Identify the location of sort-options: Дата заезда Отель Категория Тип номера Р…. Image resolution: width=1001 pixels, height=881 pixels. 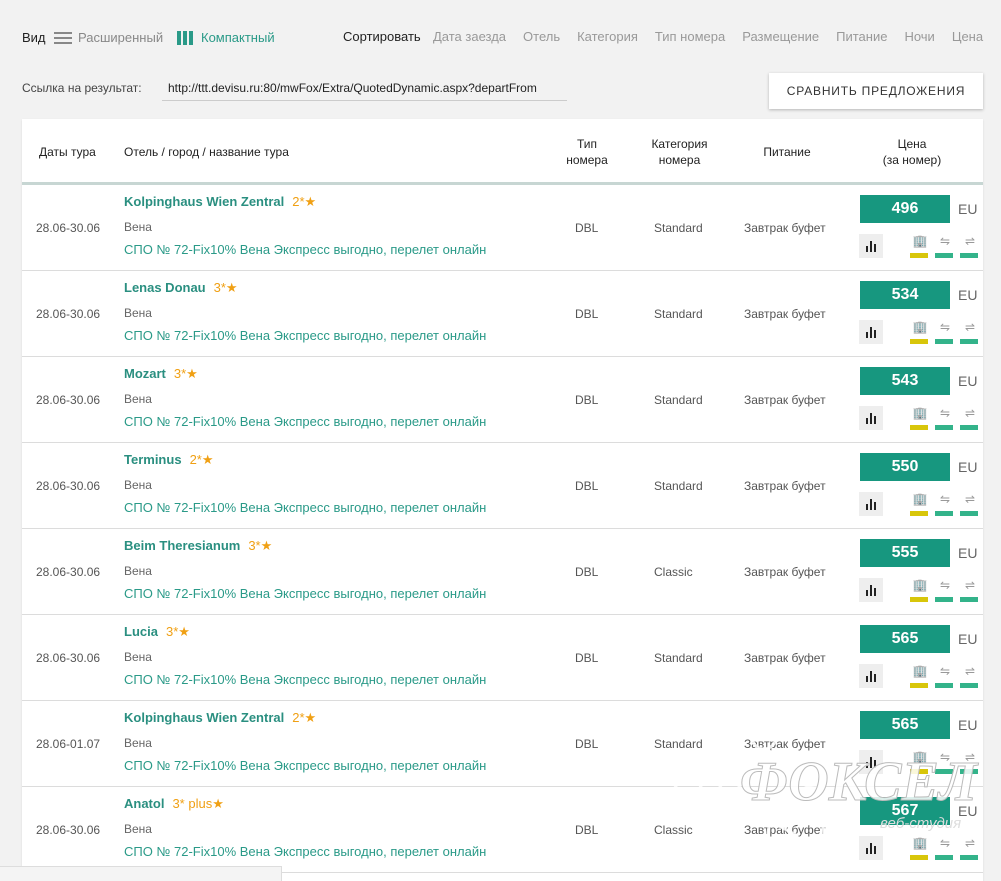
(708, 36).